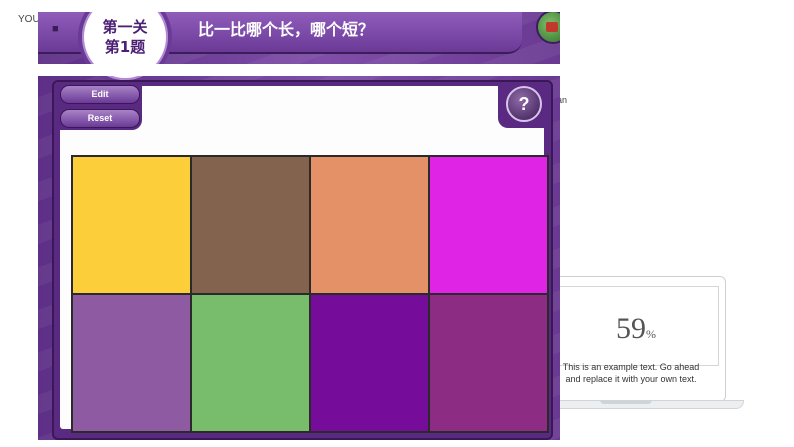 This screenshot has height=447, width=794. I want to click on percent-unit: %, so click(651, 334).